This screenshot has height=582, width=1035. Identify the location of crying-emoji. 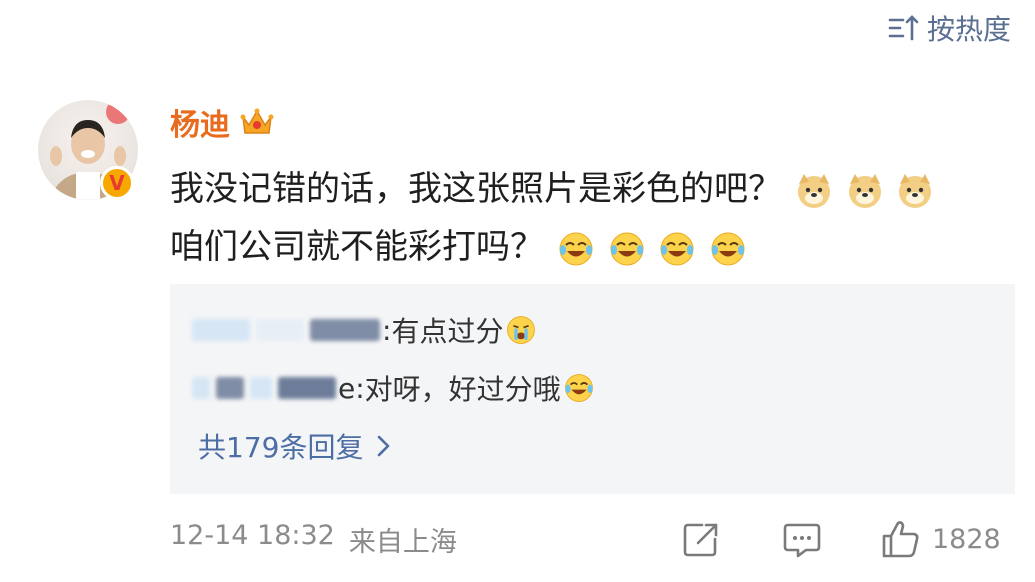
(521, 330).